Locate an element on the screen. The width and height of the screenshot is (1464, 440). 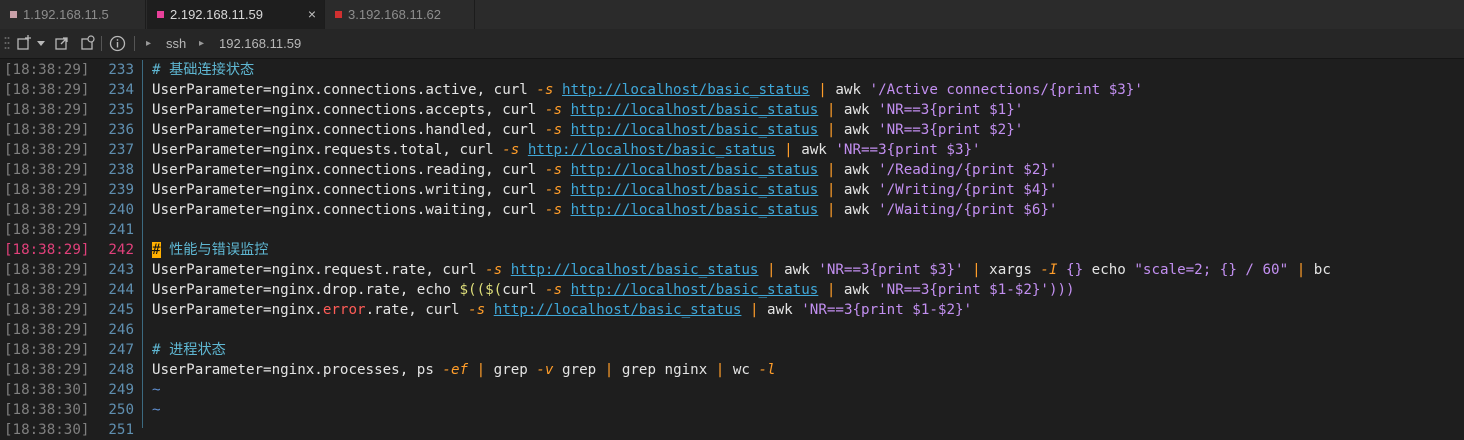
code-token: # is located at coordinates (156, 250).